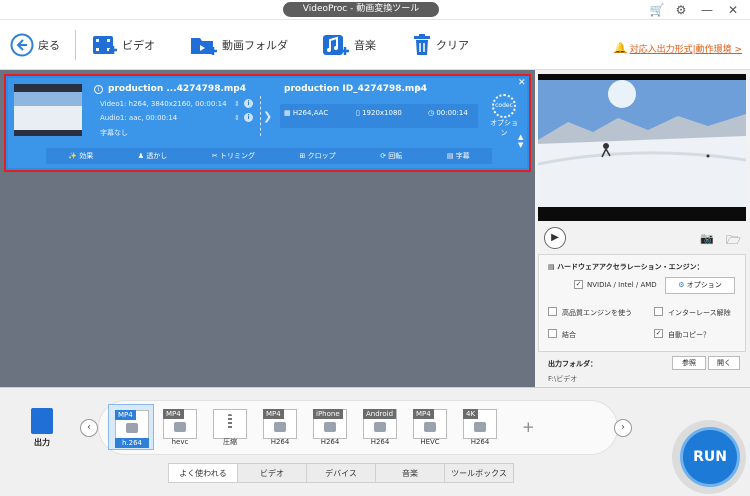 This screenshot has height=496, width=750. I want to click on hw-accel-title: ▤ ハードウェアアクセラレーション・エンジン：, so click(626, 267).